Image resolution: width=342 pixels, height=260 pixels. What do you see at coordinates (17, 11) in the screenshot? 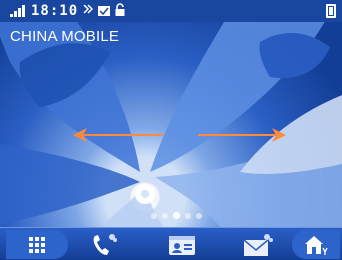
I see `signal-icon` at bounding box center [17, 11].